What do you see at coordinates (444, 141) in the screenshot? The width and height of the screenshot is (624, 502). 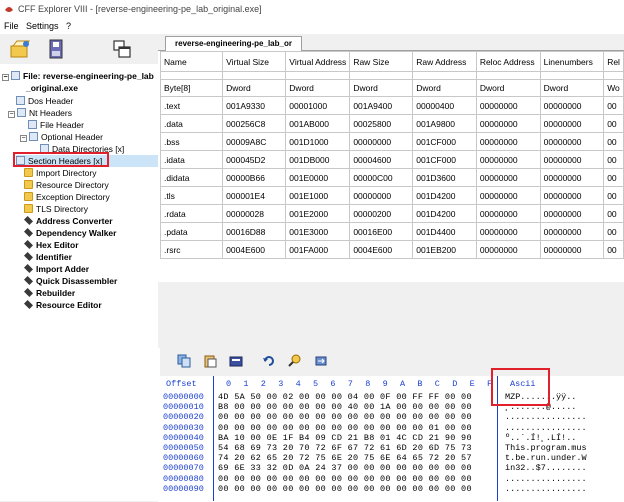 I see `table-cell: 001CF000` at bounding box center [444, 141].